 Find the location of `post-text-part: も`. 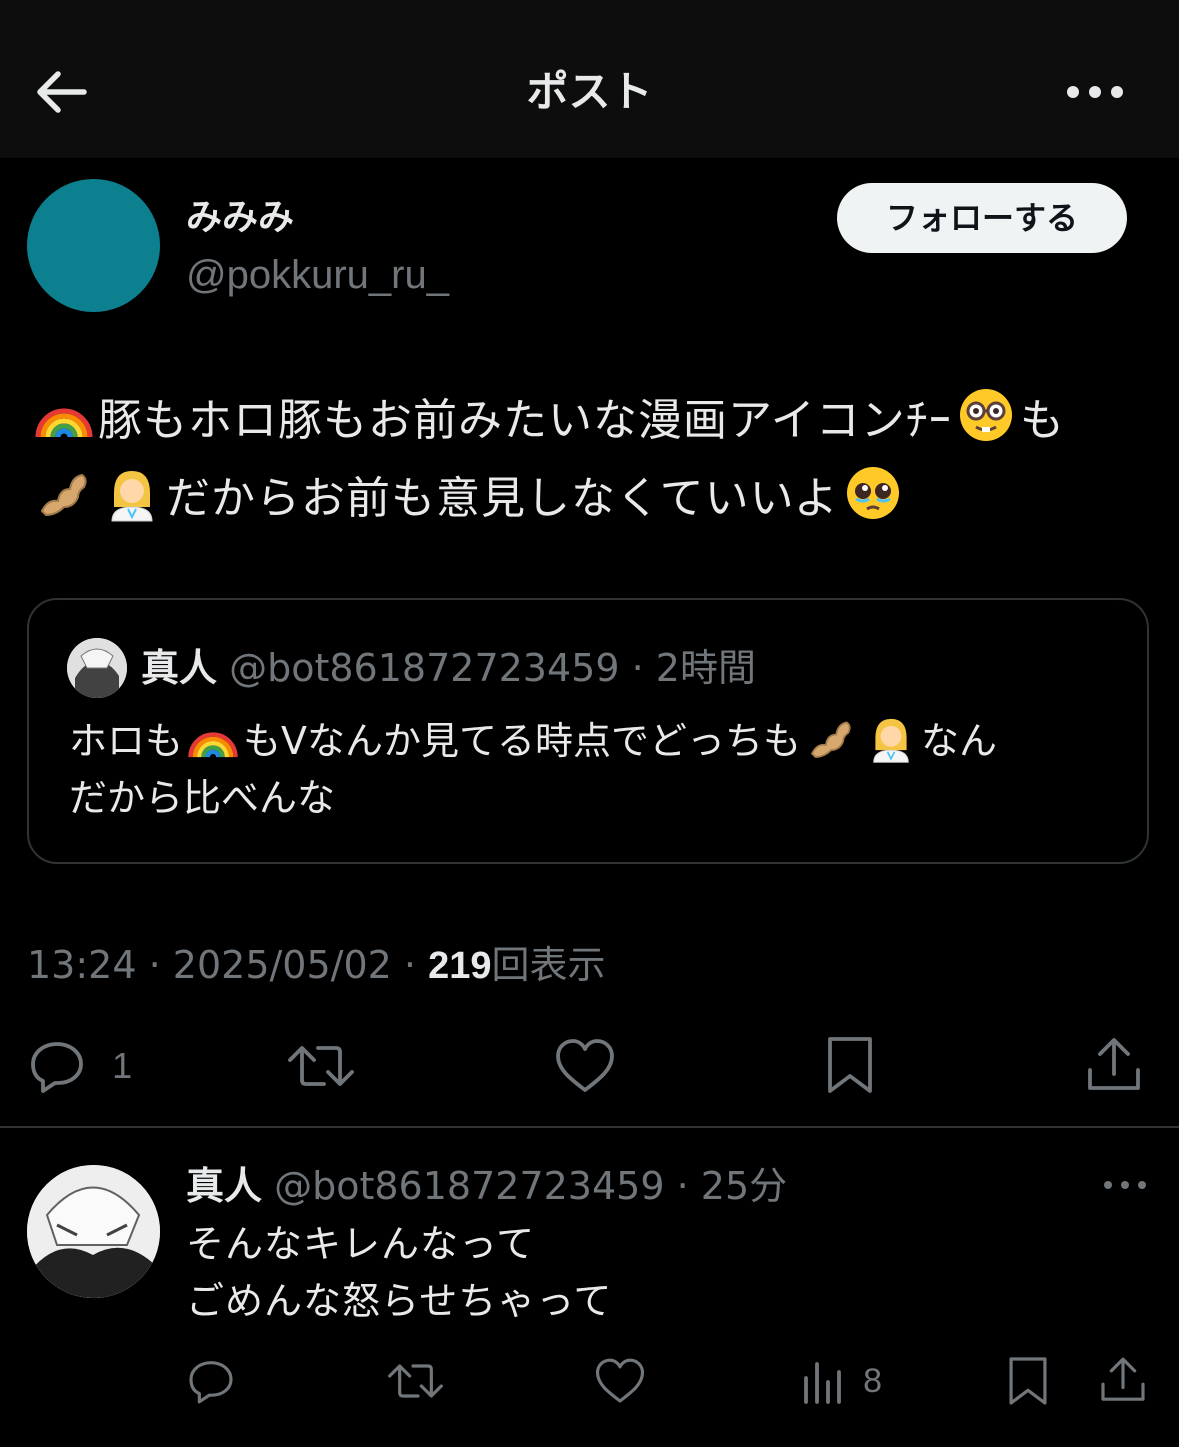

post-text-part: も is located at coordinates (1042, 420).